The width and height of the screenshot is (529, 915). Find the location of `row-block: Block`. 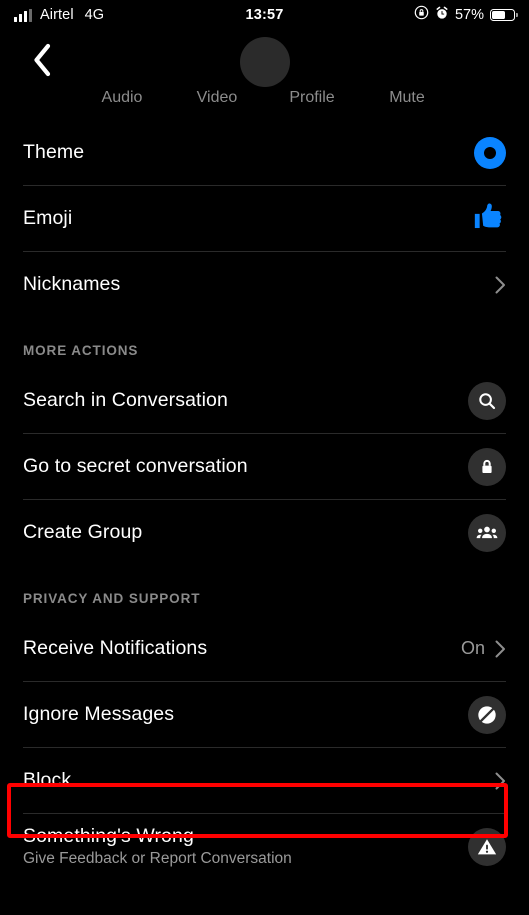

row-block: Block is located at coordinates (264, 780).